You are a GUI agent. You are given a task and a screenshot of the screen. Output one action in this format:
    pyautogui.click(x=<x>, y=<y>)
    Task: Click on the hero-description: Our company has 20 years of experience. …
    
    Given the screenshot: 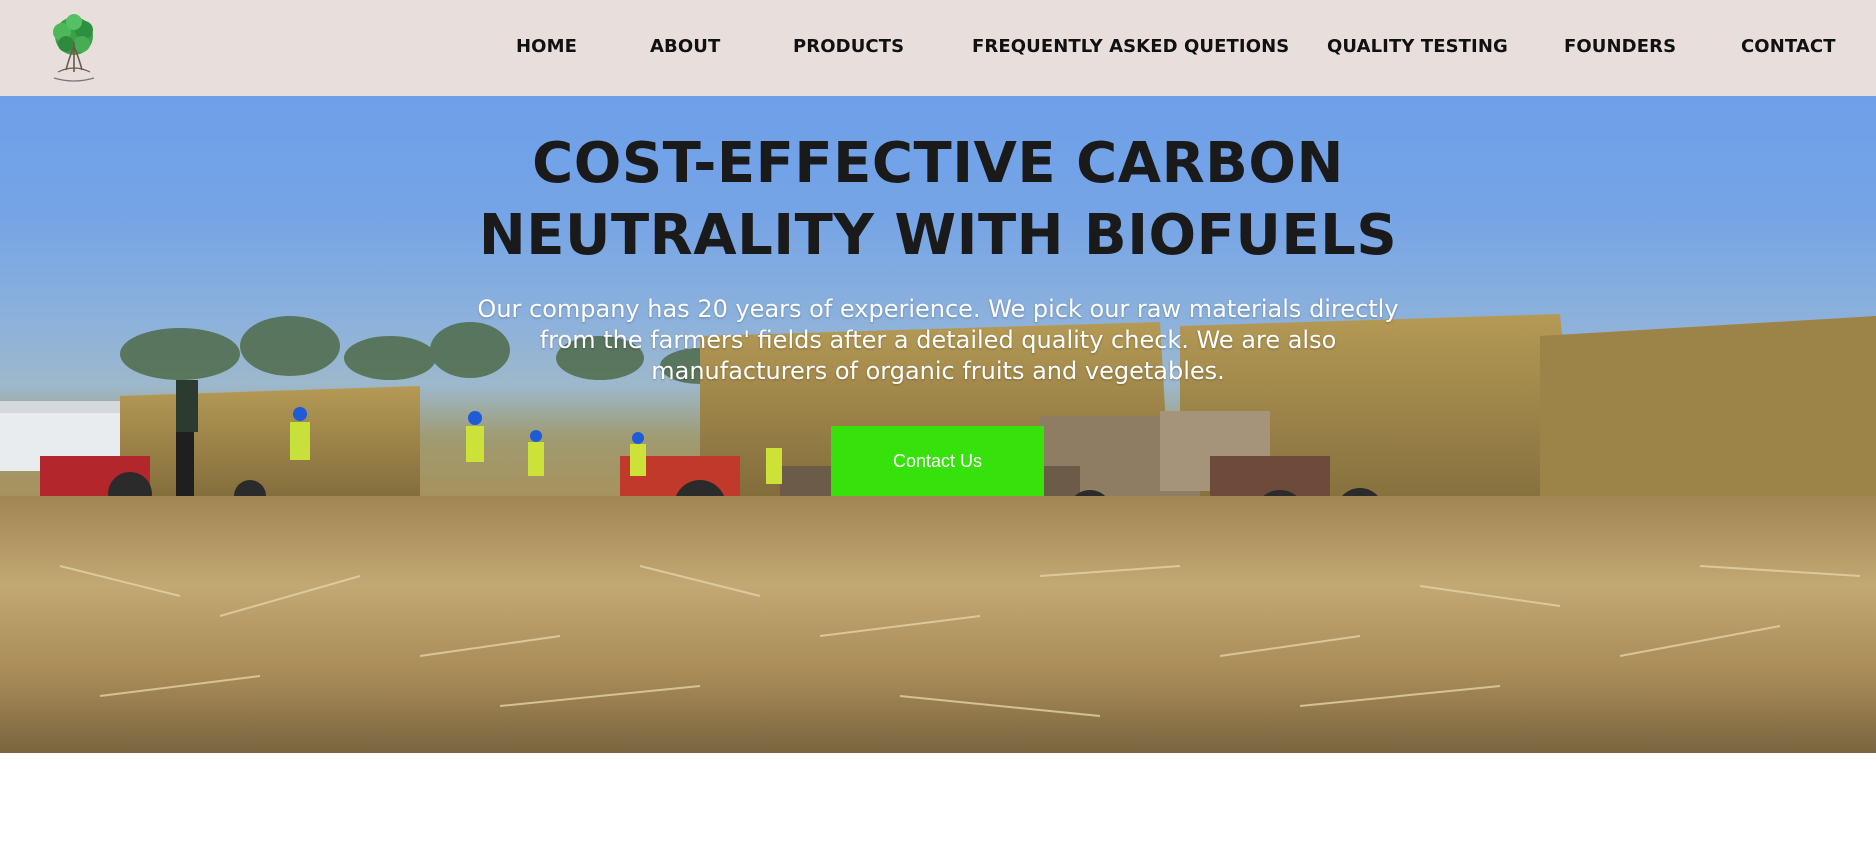 What is the action you would take?
    pyautogui.click(x=938, y=340)
    